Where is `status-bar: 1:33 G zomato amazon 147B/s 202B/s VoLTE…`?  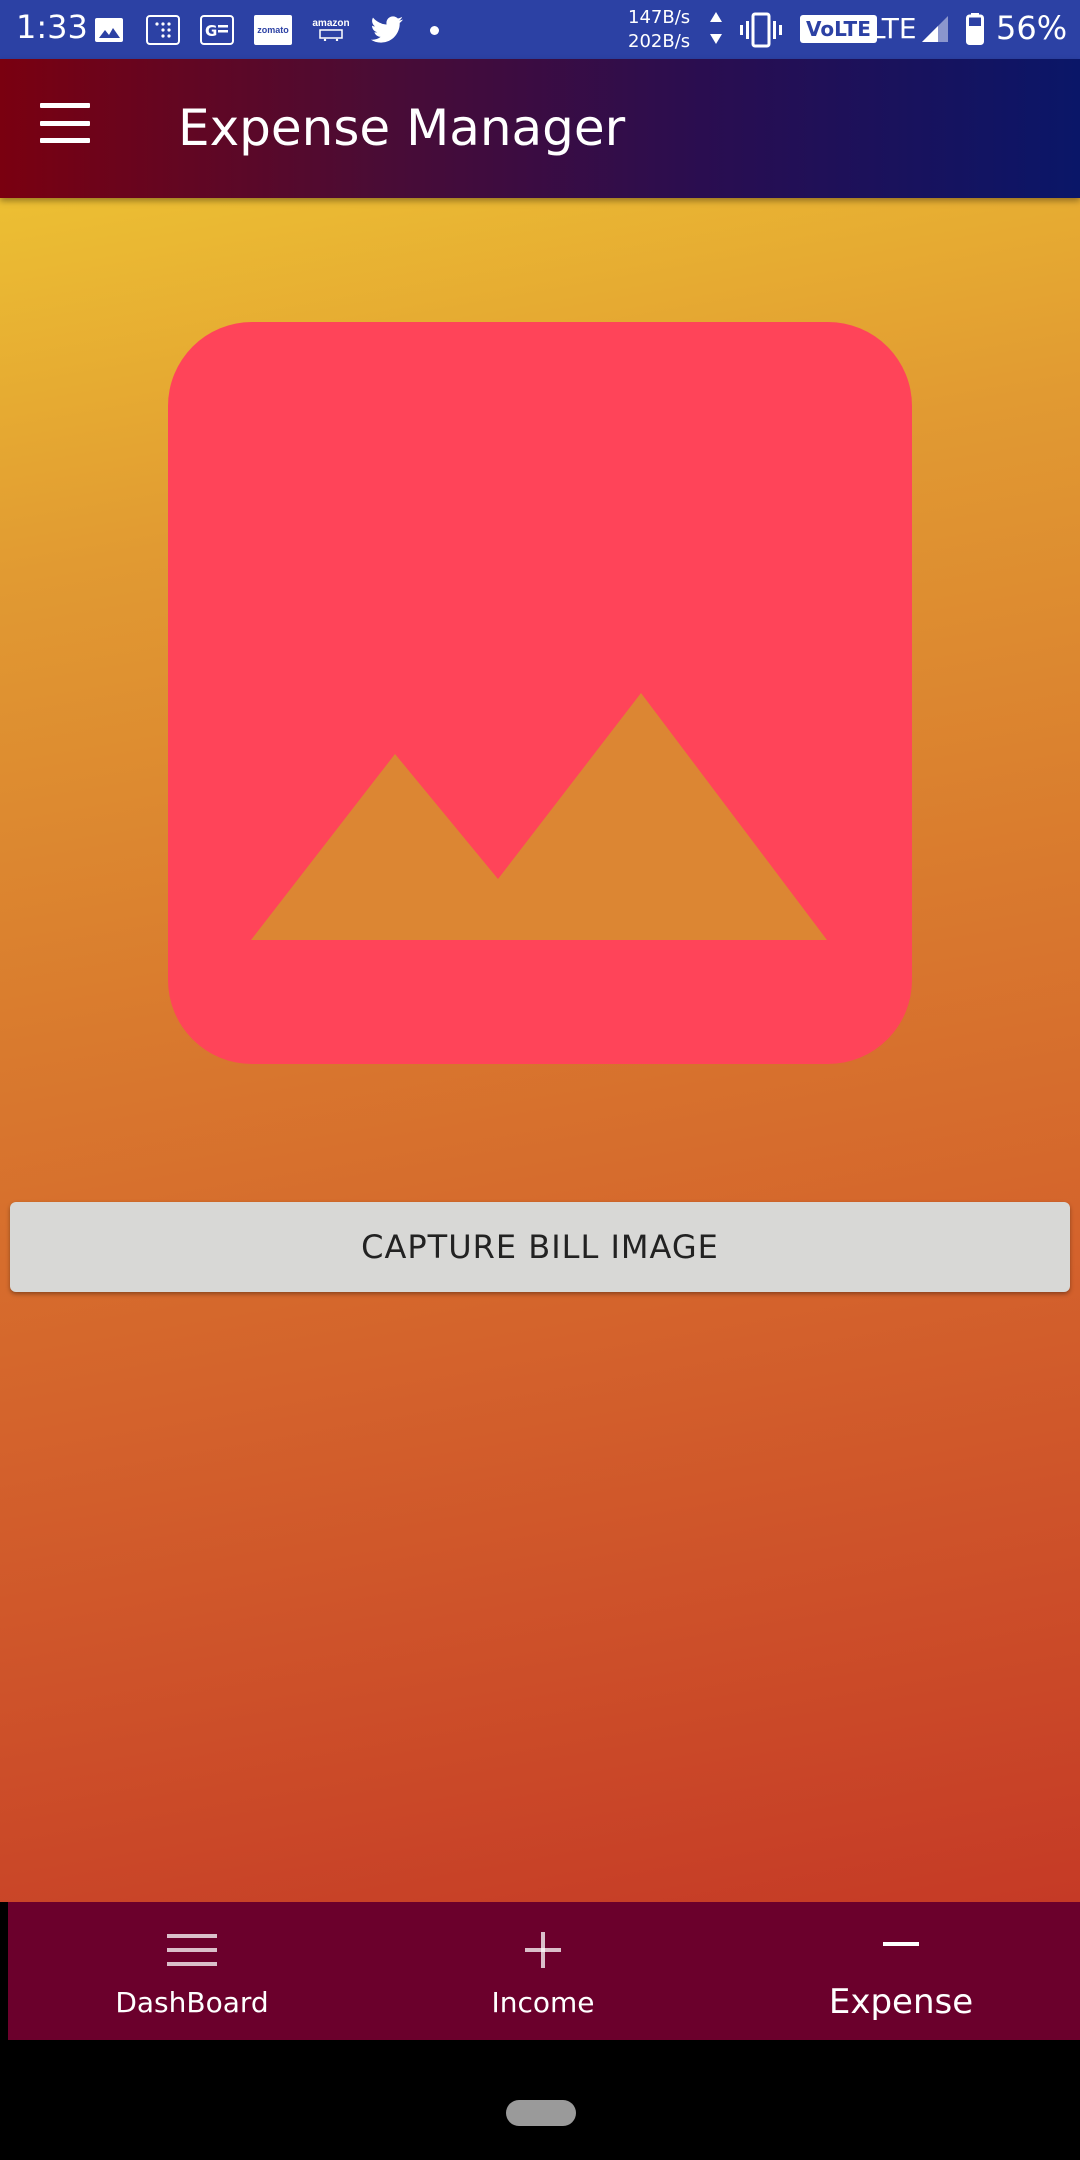
status-bar: 1:33 G zomato amazon 147B/s 202B/s VoLTE… is located at coordinates (540, 29).